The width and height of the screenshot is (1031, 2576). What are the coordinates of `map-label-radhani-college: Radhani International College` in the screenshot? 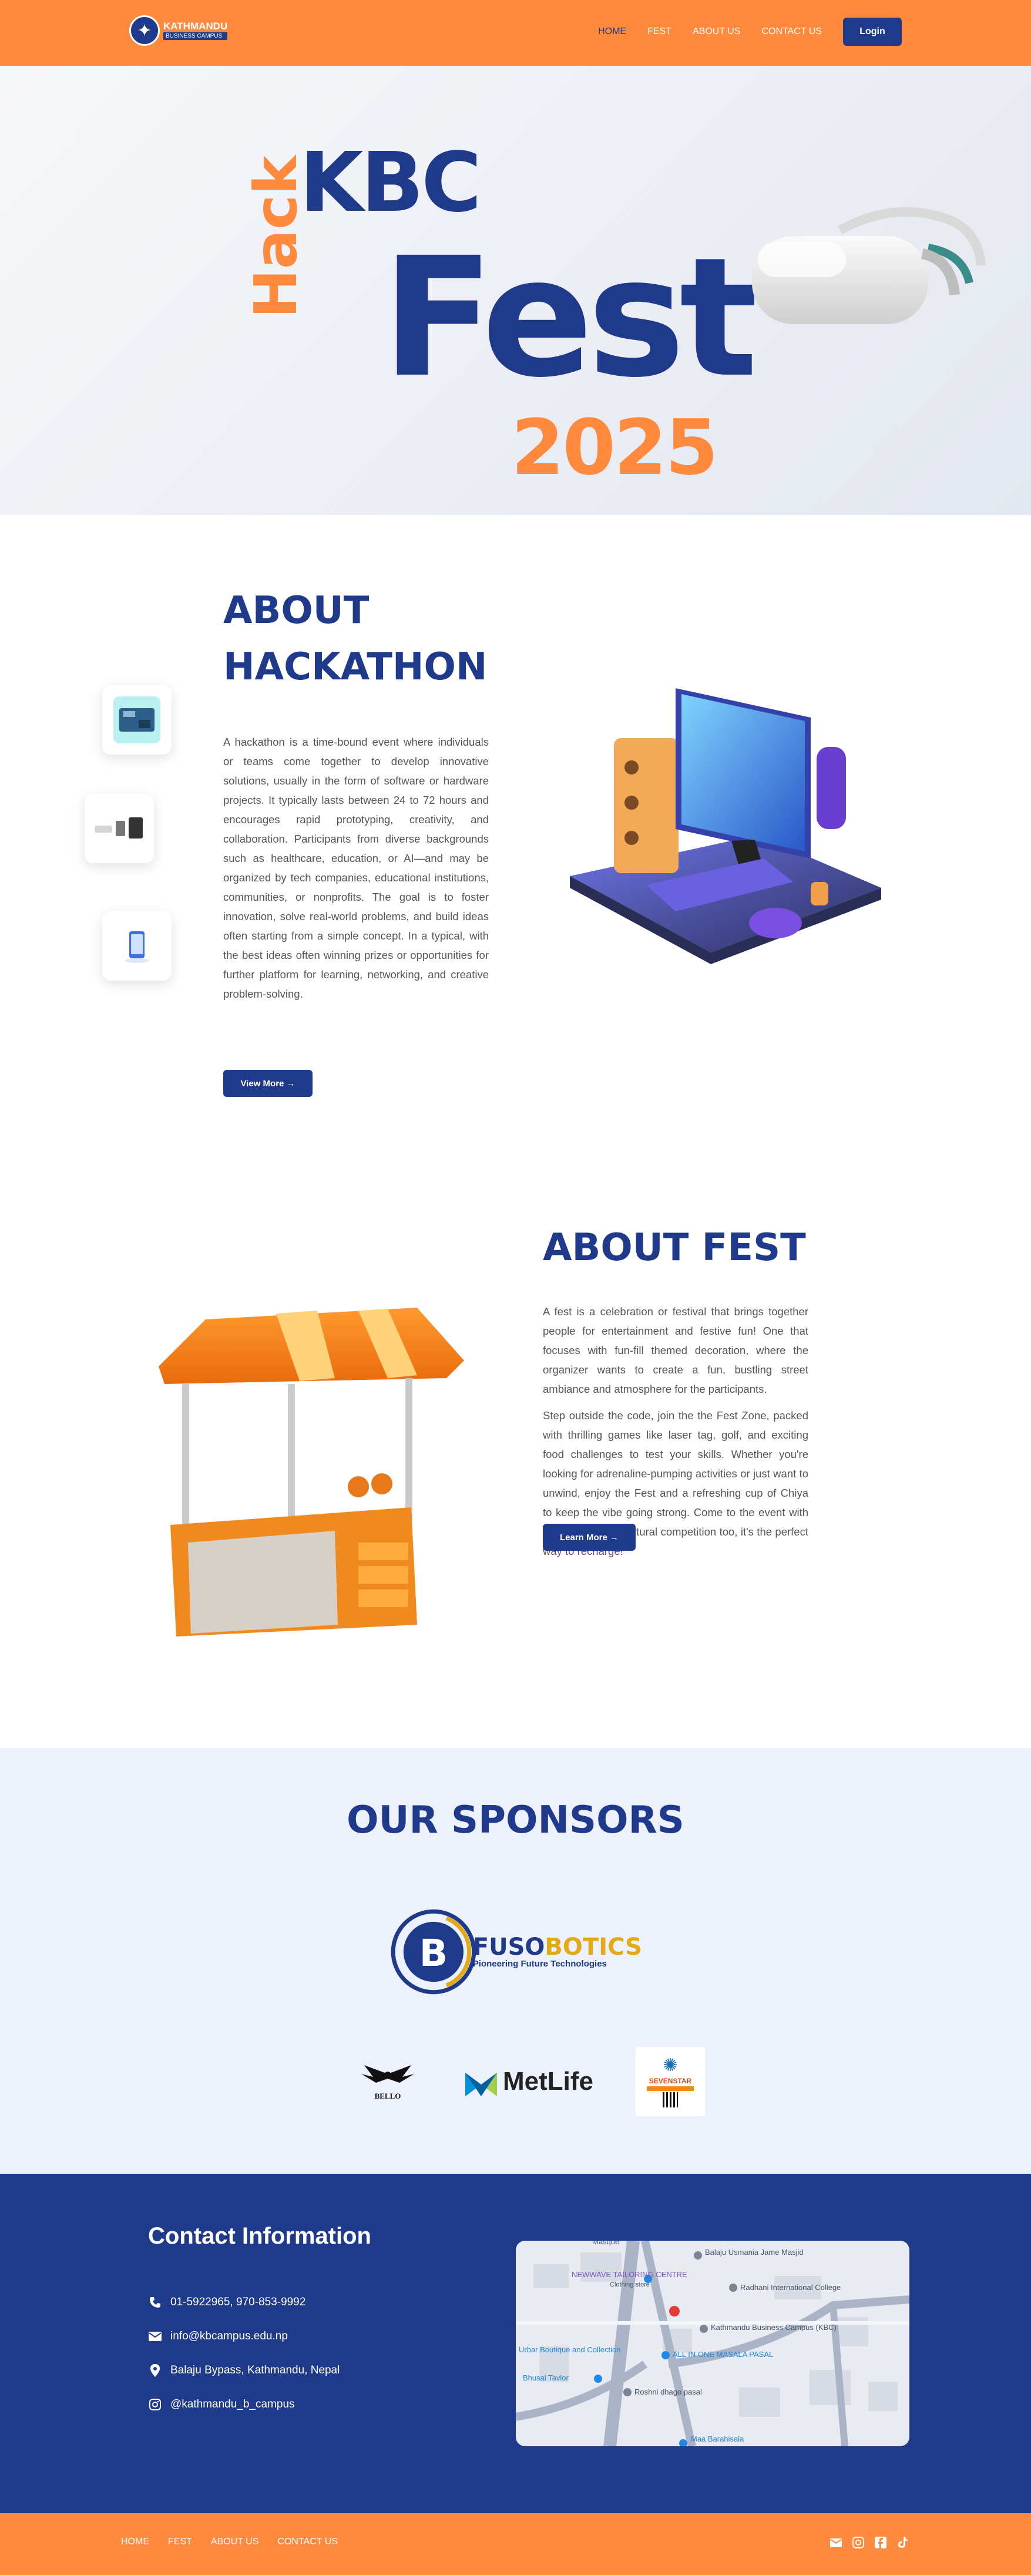 It's located at (790, 2287).